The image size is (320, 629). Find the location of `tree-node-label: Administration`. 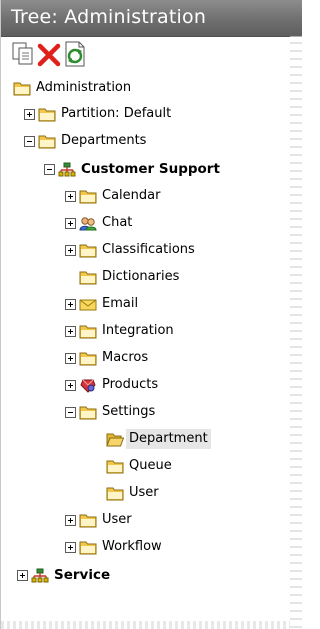

tree-node-label: Administration is located at coordinates (84, 87).